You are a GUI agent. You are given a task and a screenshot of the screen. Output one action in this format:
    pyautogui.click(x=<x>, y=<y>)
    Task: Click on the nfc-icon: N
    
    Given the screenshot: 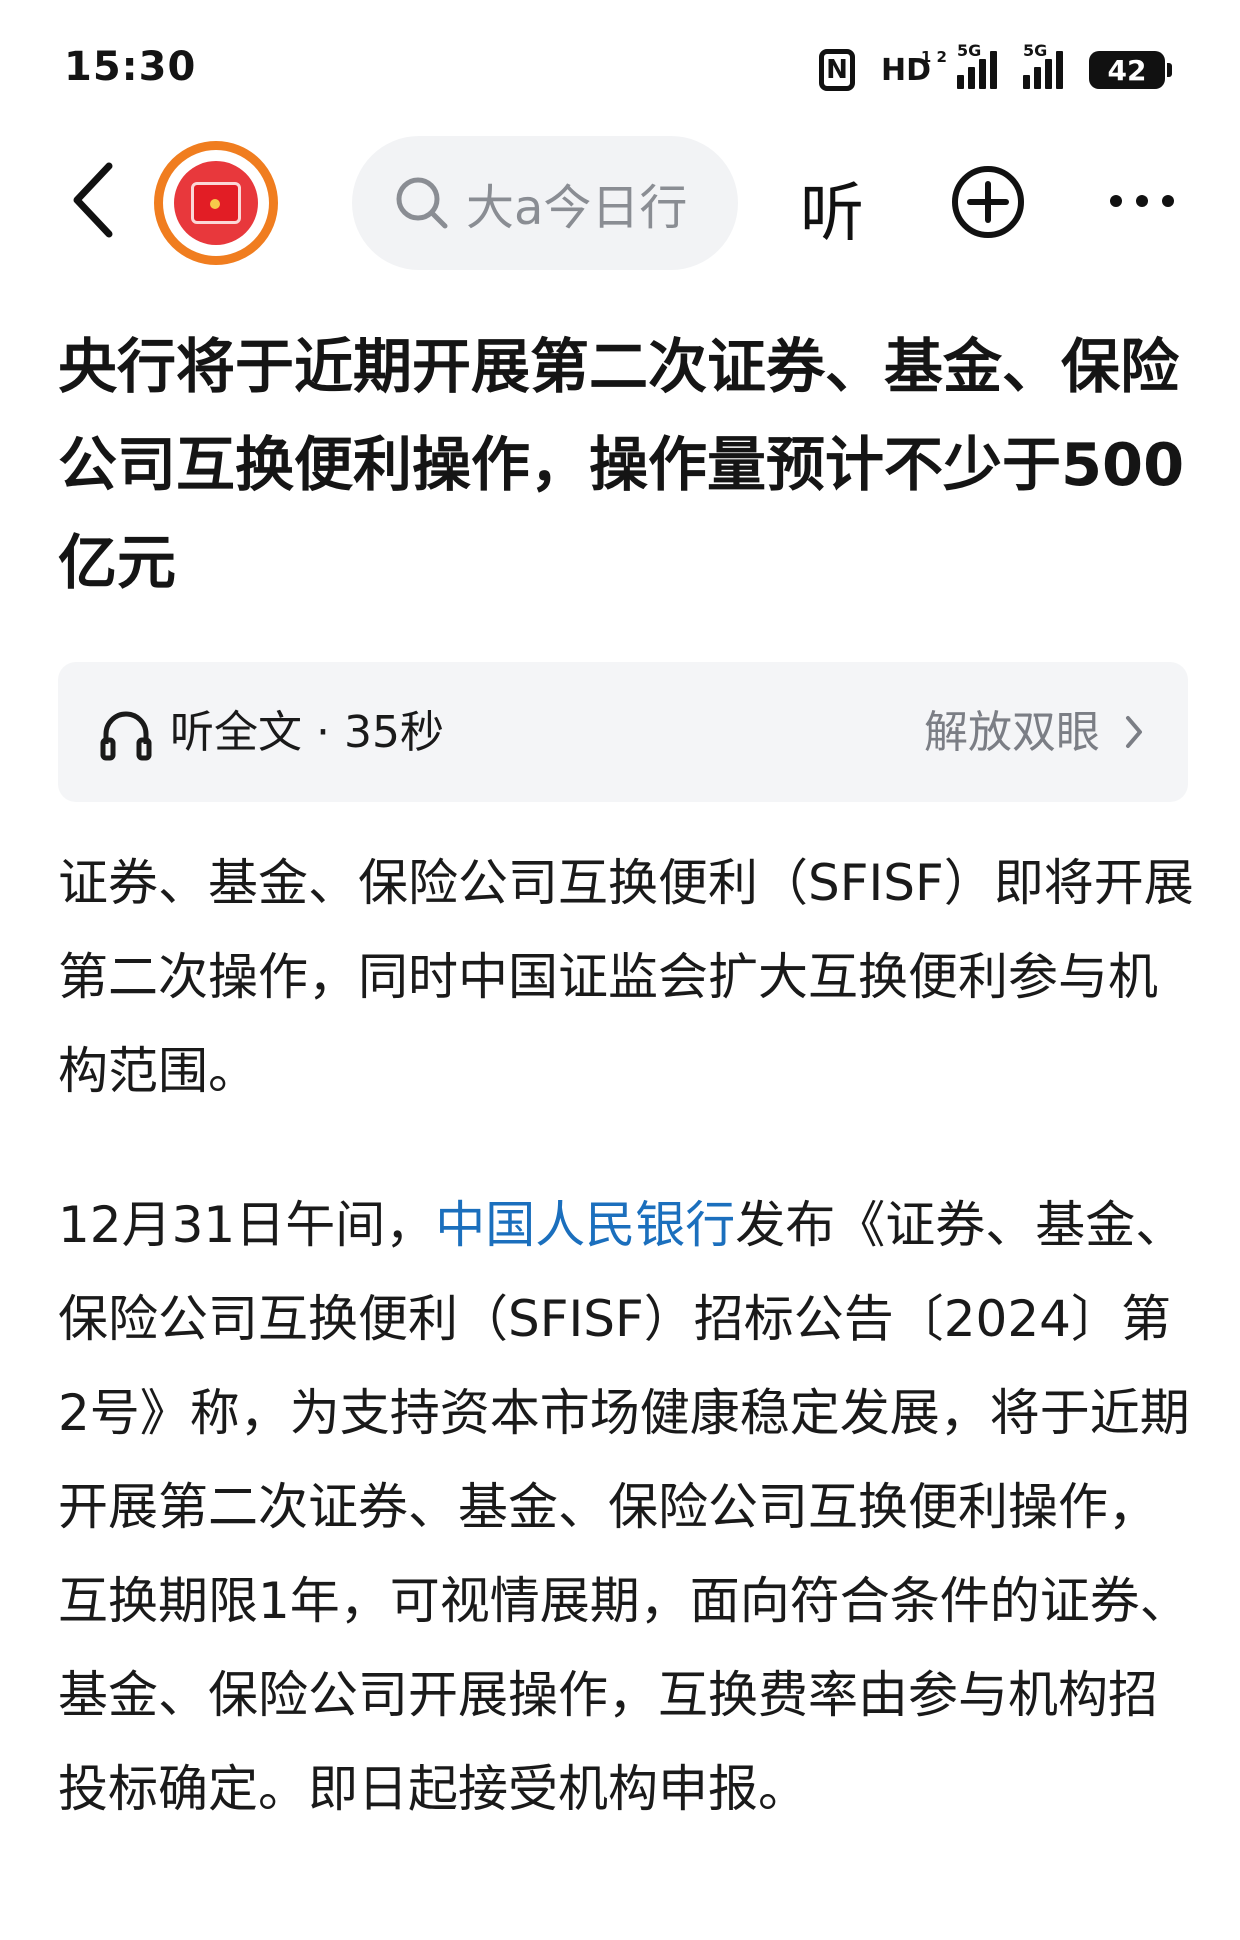 What is the action you would take?
    pyautogui.click(x=836, y=70)
    